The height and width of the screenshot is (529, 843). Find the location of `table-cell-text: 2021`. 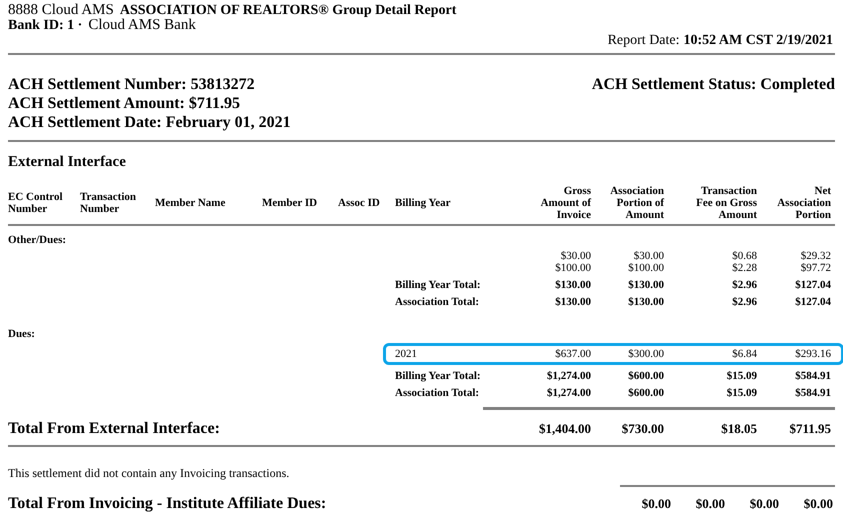

table-cell-text: 2021 is located at coordinates (406, 354).